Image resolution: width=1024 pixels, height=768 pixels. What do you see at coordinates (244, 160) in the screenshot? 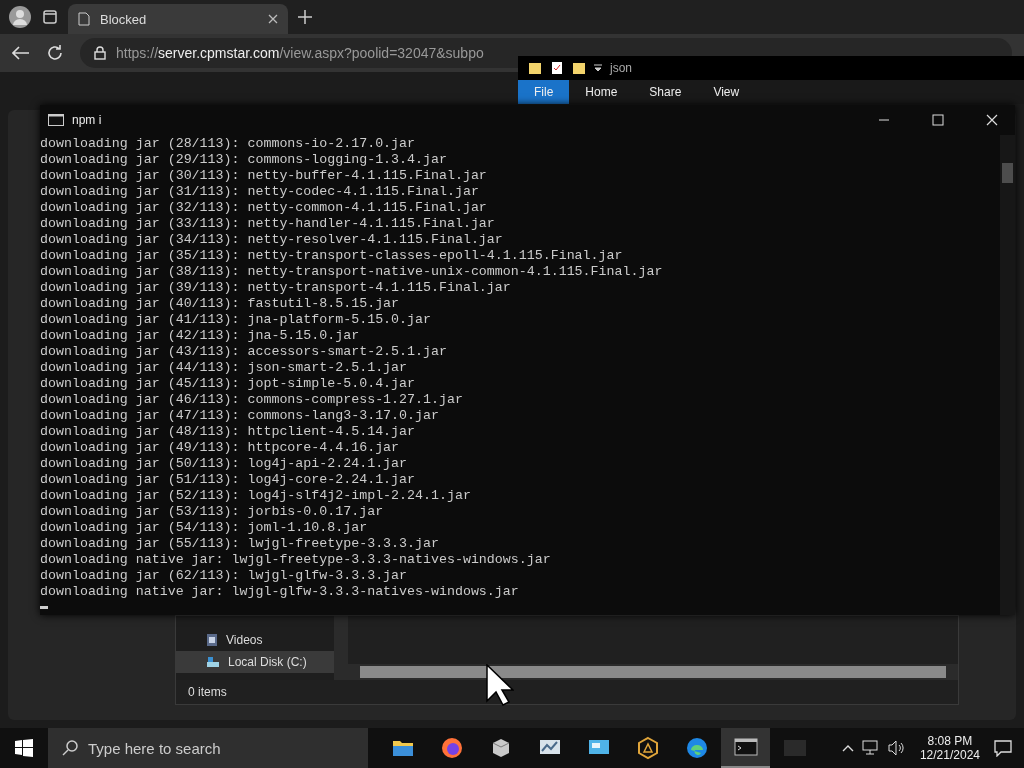
I see `console-line: downloading jar (29/113): commons-logging-1.3.4.jar` at bounding box center [244, 160].